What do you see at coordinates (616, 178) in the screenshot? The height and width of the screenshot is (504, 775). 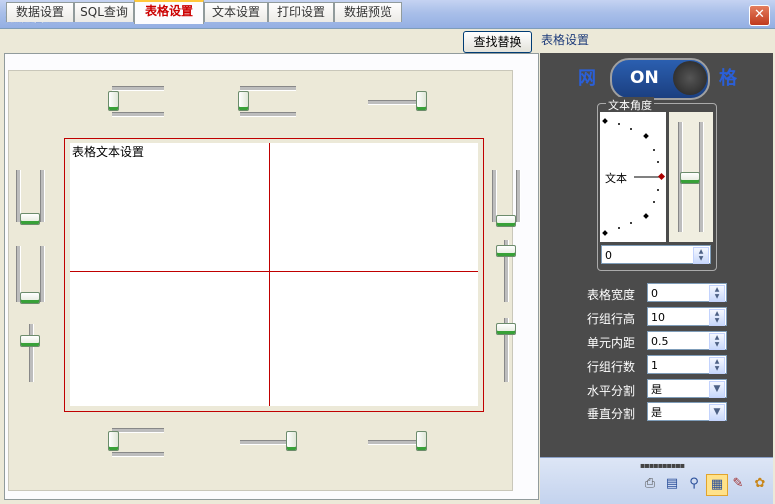 I see `angle-dial-label: 文本` at bounding box center [616, 178].